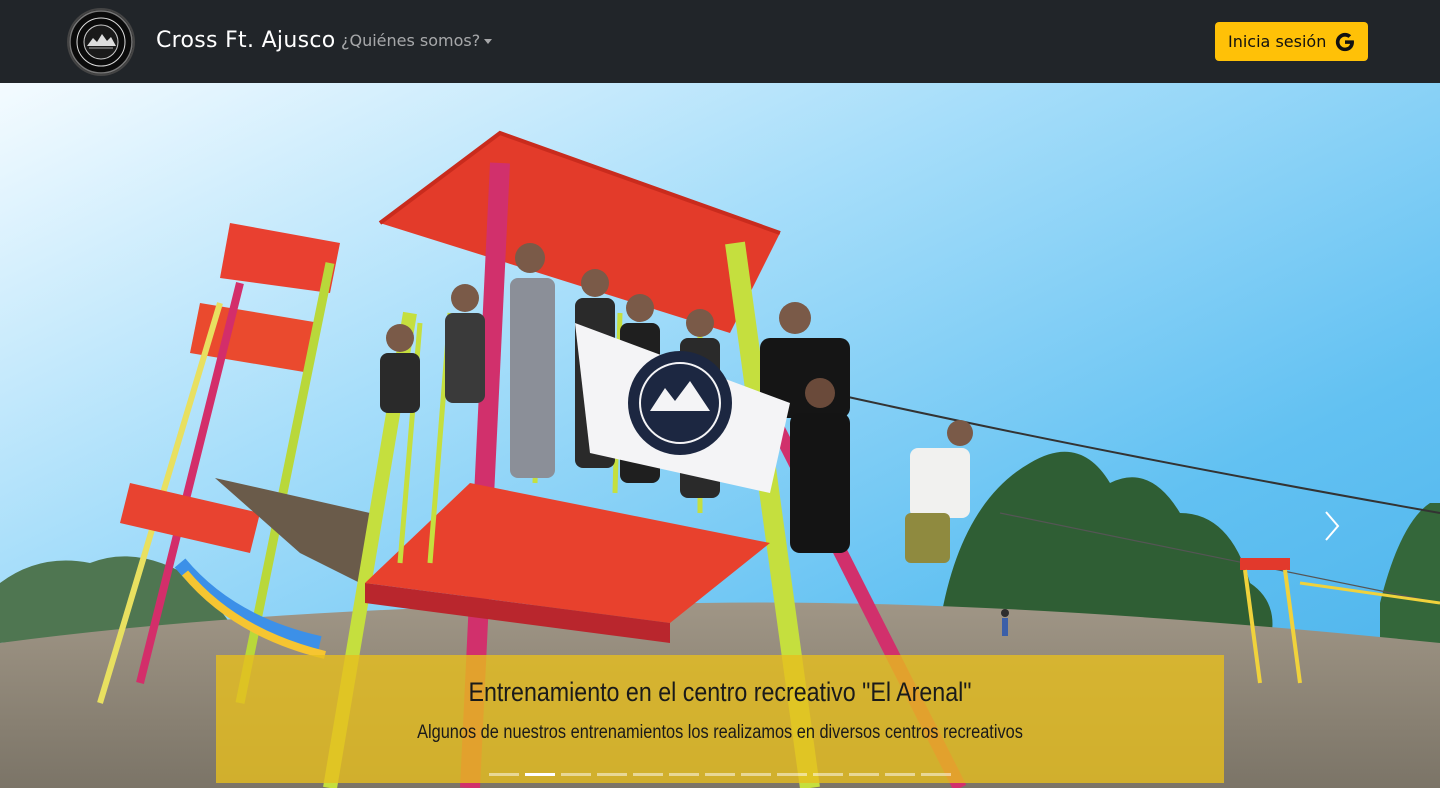  I want to click on carousel-indicators, so click(720, 775).